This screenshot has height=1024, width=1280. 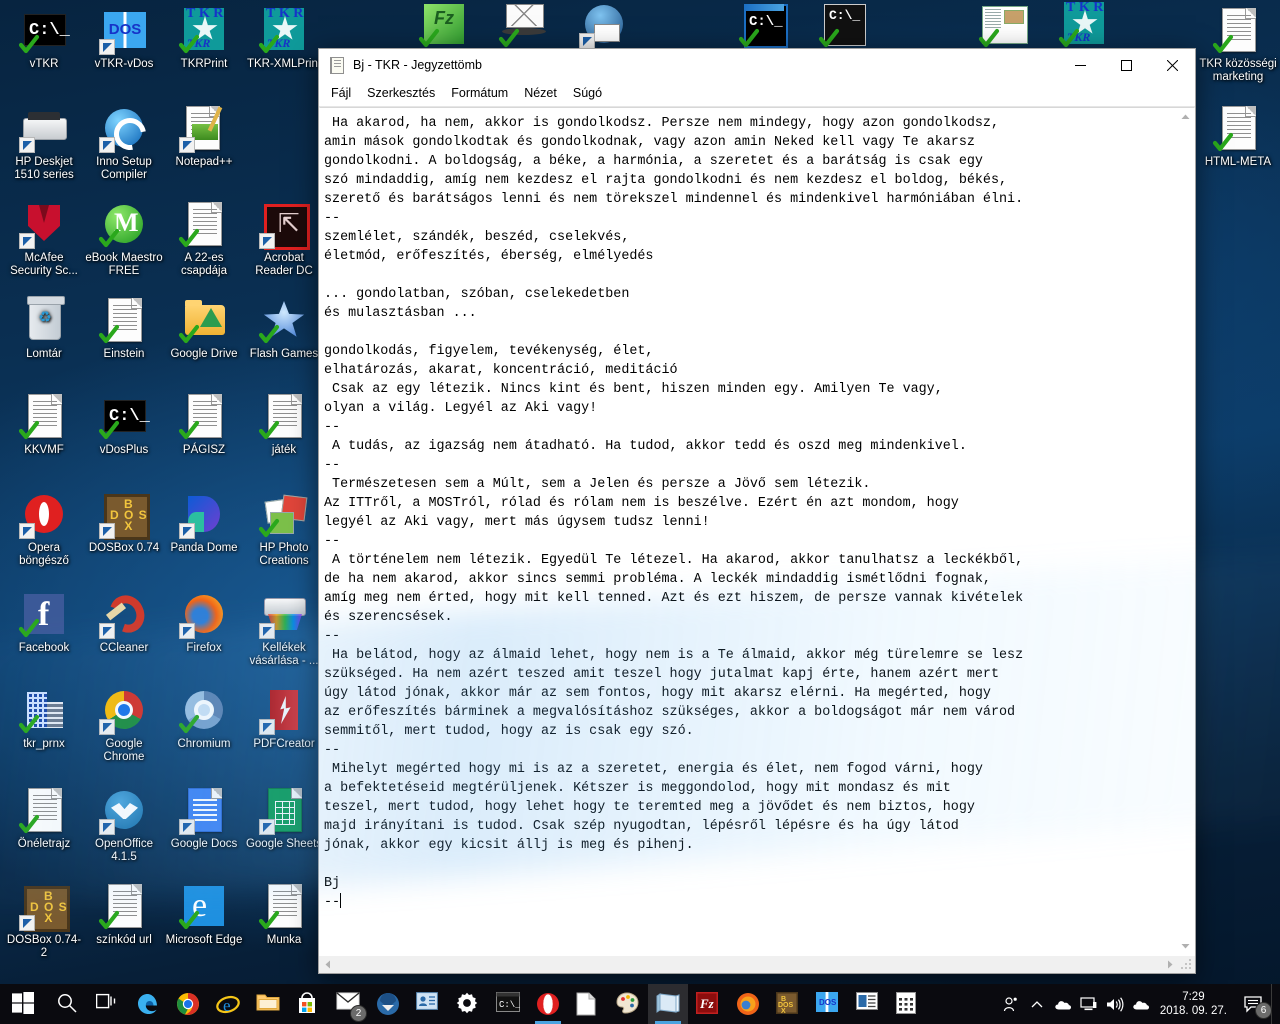 What do you see at coordinates (479, 93) in the screenshot?
I see `menu-item-form-tum: Formátum` at bounding box center [479, 93].